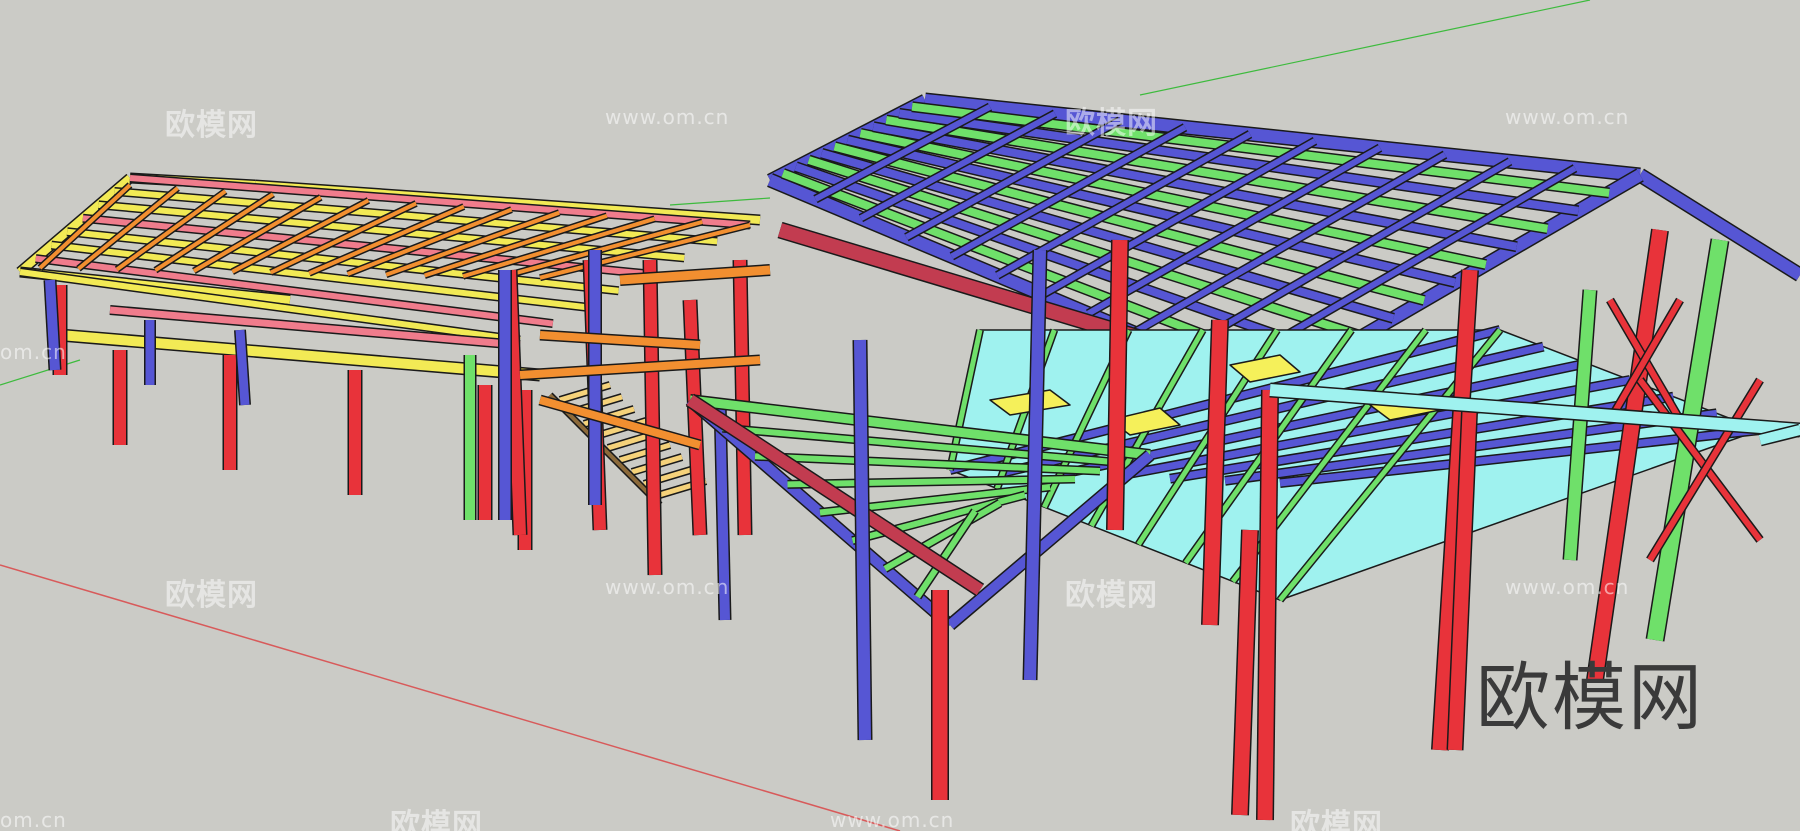 The image size is (1800, 831). I want to click on stair-tread, so click(645, 452).